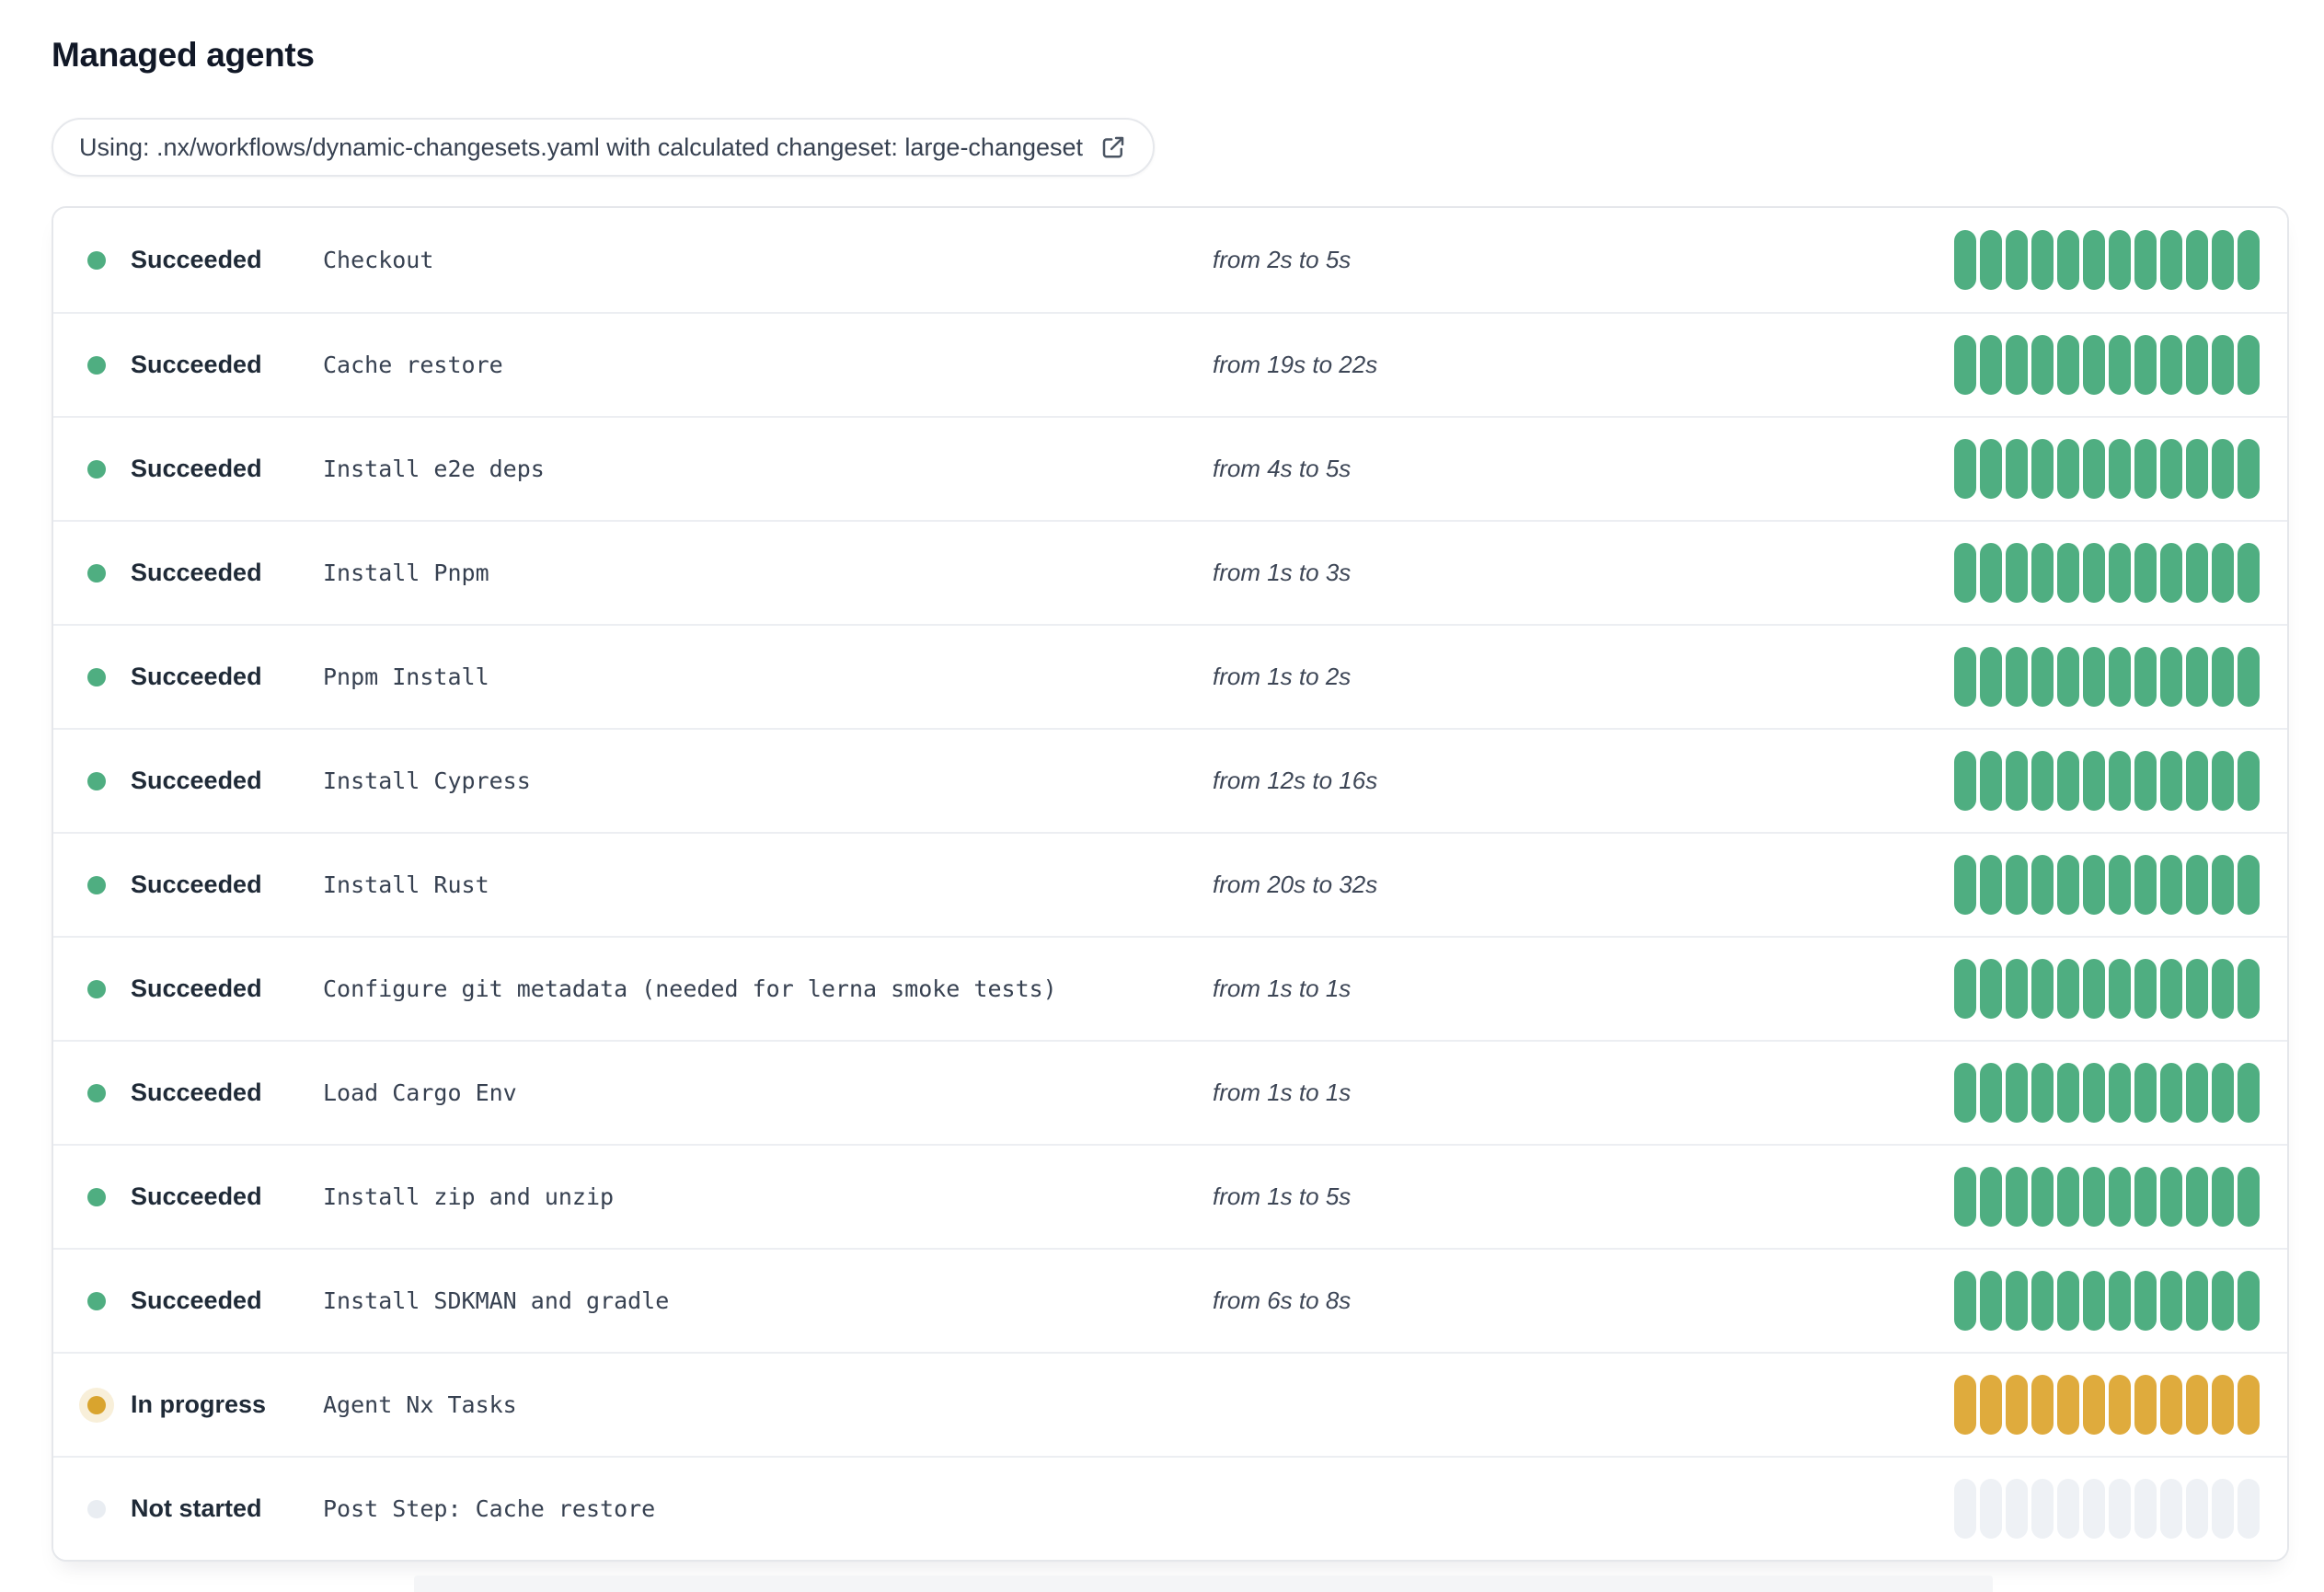 This screenshot has height=1592, width=2324. I want to click on agent-step-row: Succeeded Load Cargo Env from 1s to 1s, so click(1170, 1092).